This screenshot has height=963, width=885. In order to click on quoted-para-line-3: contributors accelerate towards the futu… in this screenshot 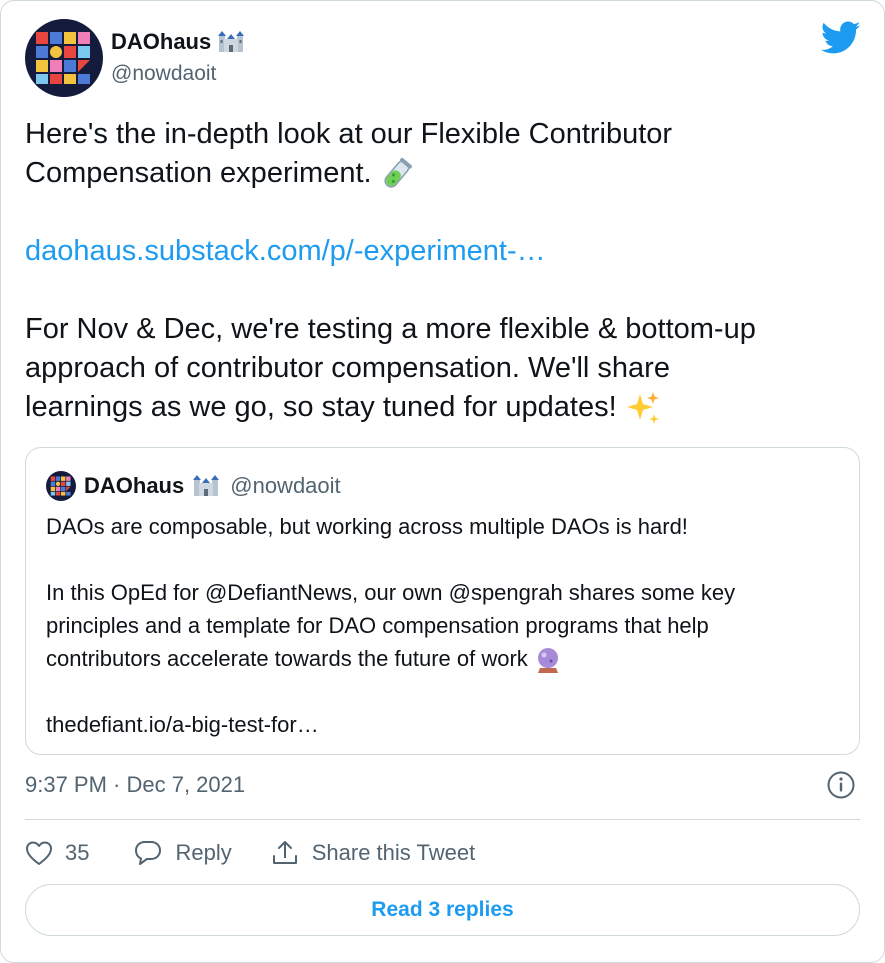, I will do `click(446, 658)`.